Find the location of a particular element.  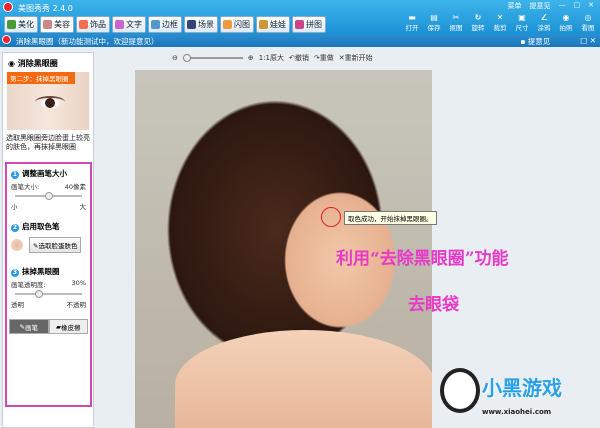

subwindow-feedback-button: ▪ 提意见 is located at coordinates (535, 41).